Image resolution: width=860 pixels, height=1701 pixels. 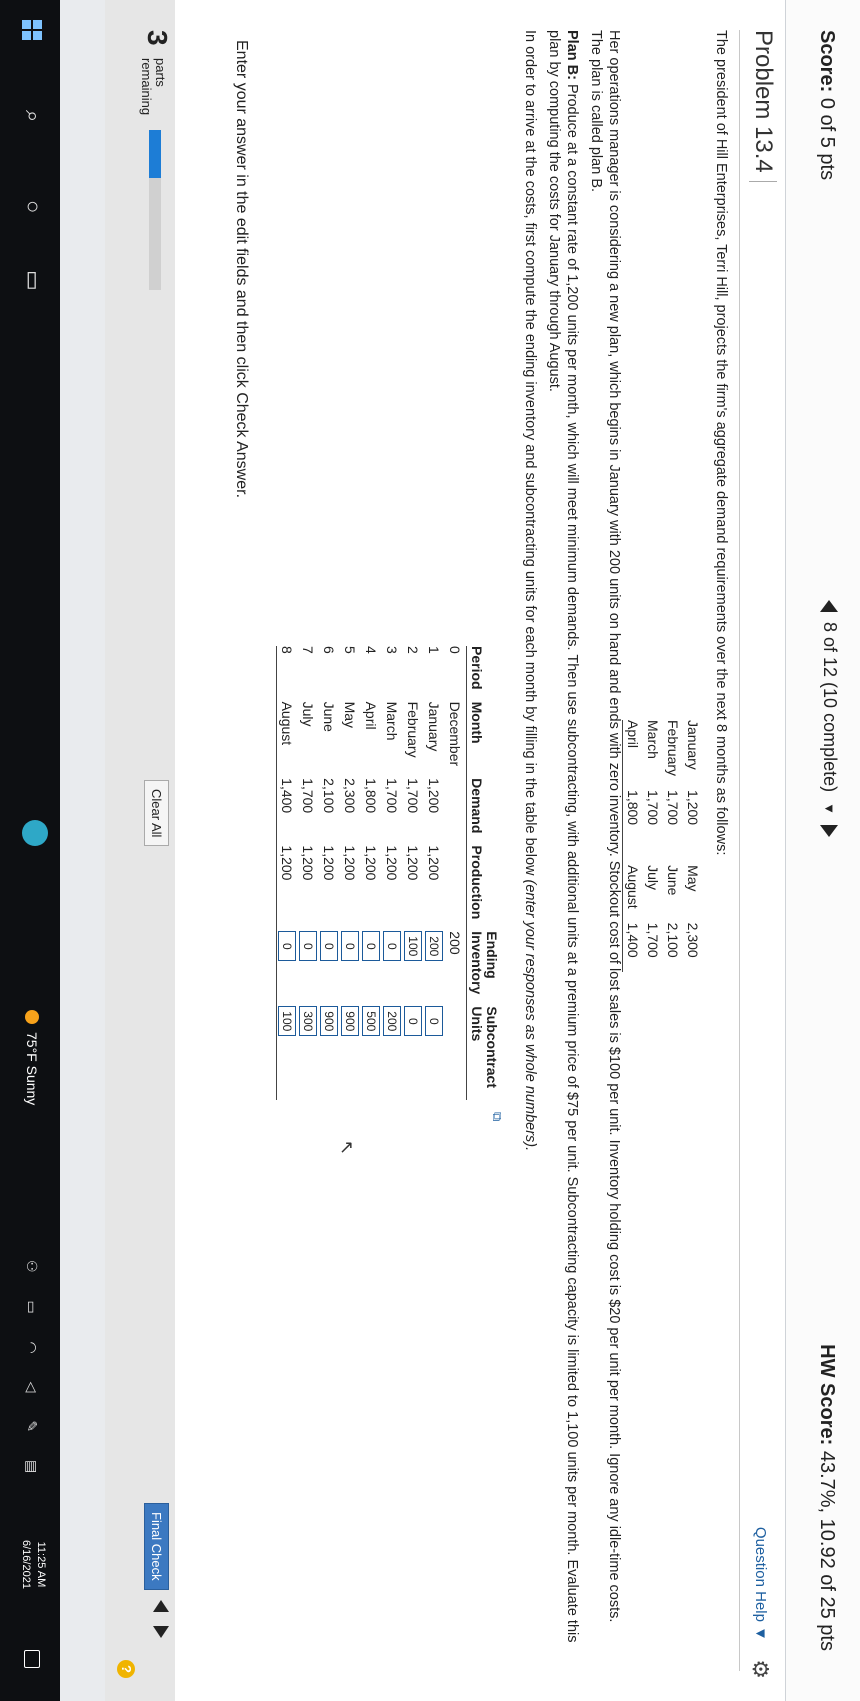 What do you see at coordinates (392, 650) in the screenshot?
I see `period-cell: 3` at bounding box center [392, 650].